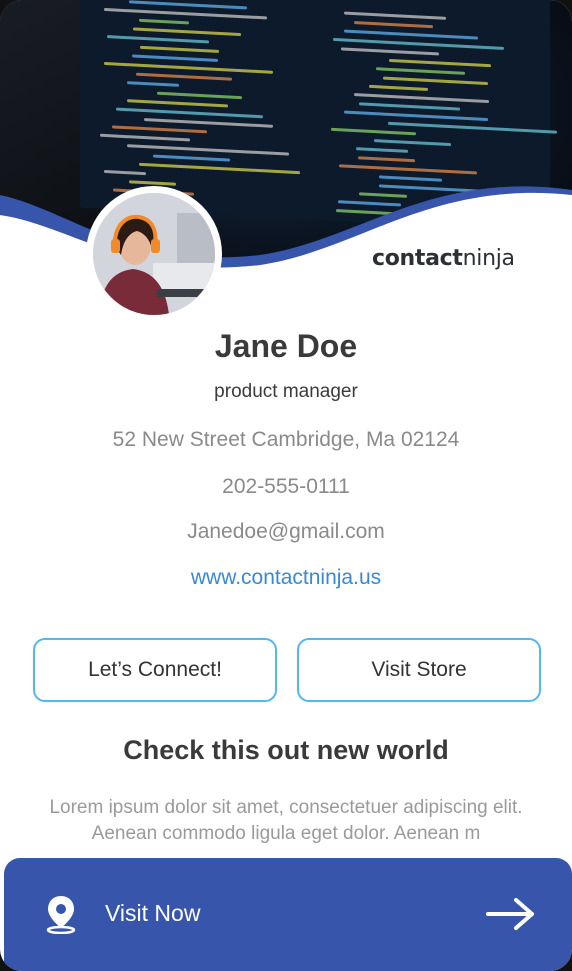  What do you see at coordinates (288, 914) in the screenshot?
I see `visit-now-bar: Visit Now` at bounding box center [288, 914].